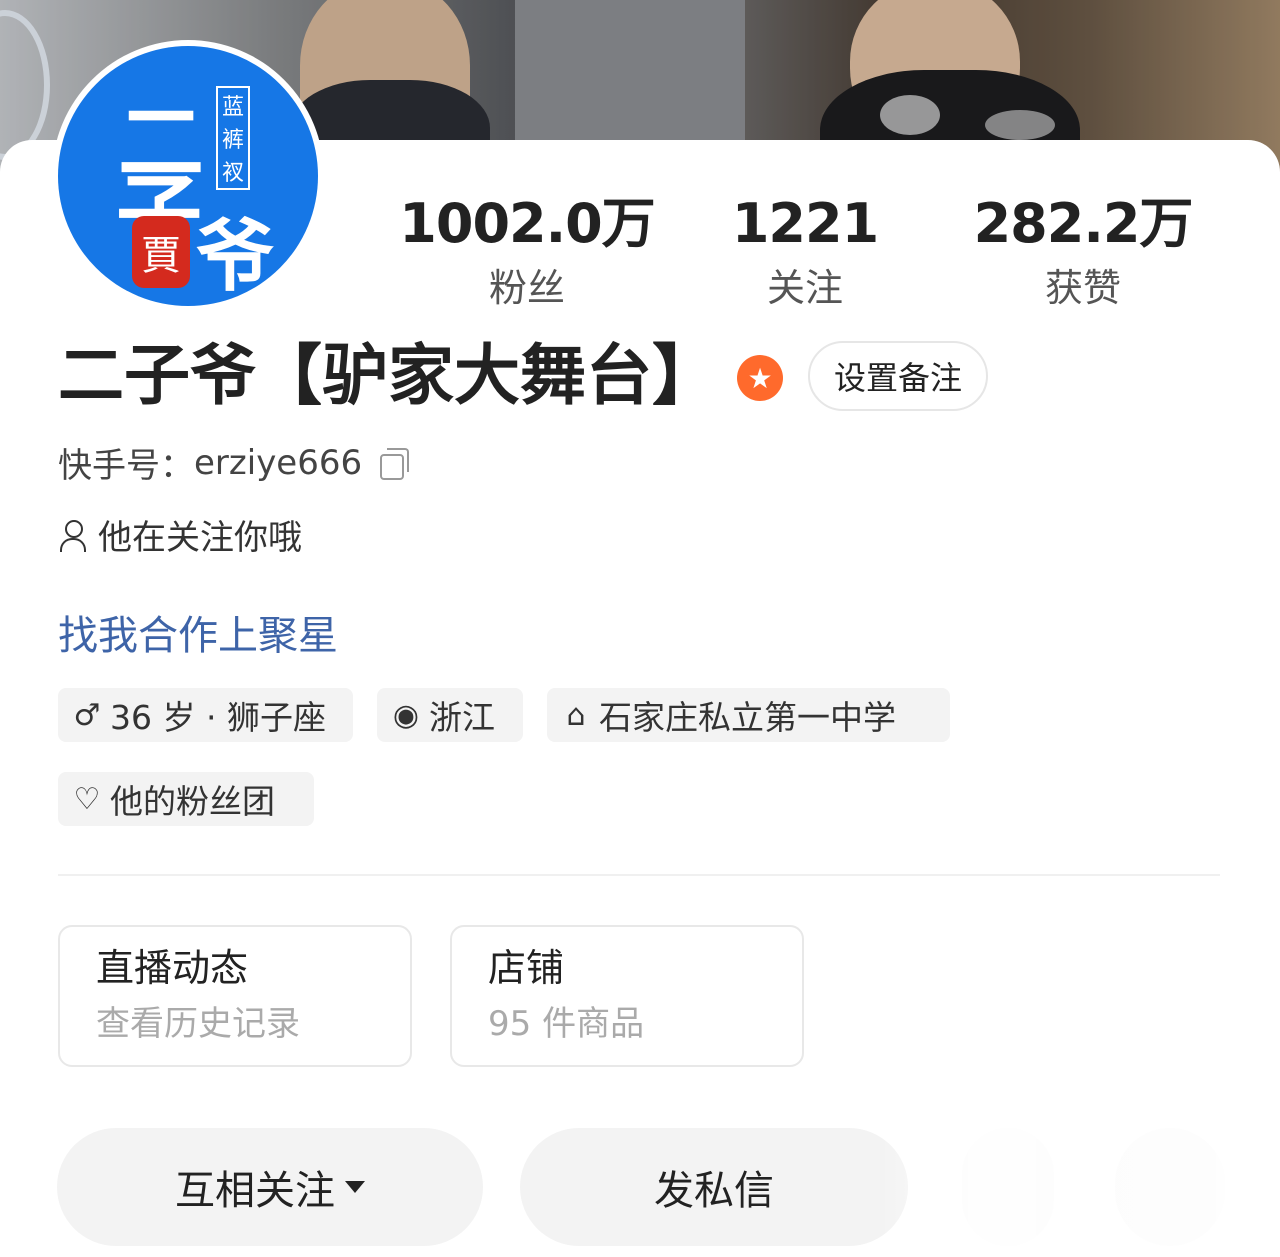 The image size is (1280, 1257). I want to click on stat-fans-value: 1002.0万, so click(527, 223).